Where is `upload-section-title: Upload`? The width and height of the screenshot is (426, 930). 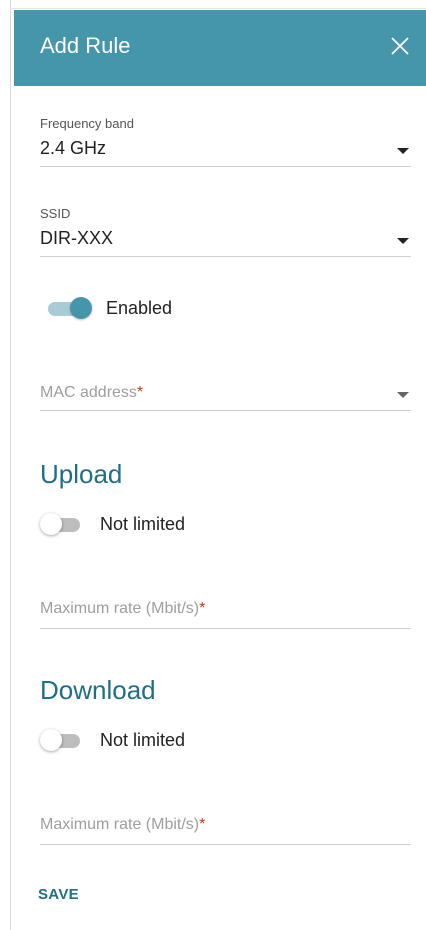
upload-section-title: Upload is located at coordinates (81, 474).